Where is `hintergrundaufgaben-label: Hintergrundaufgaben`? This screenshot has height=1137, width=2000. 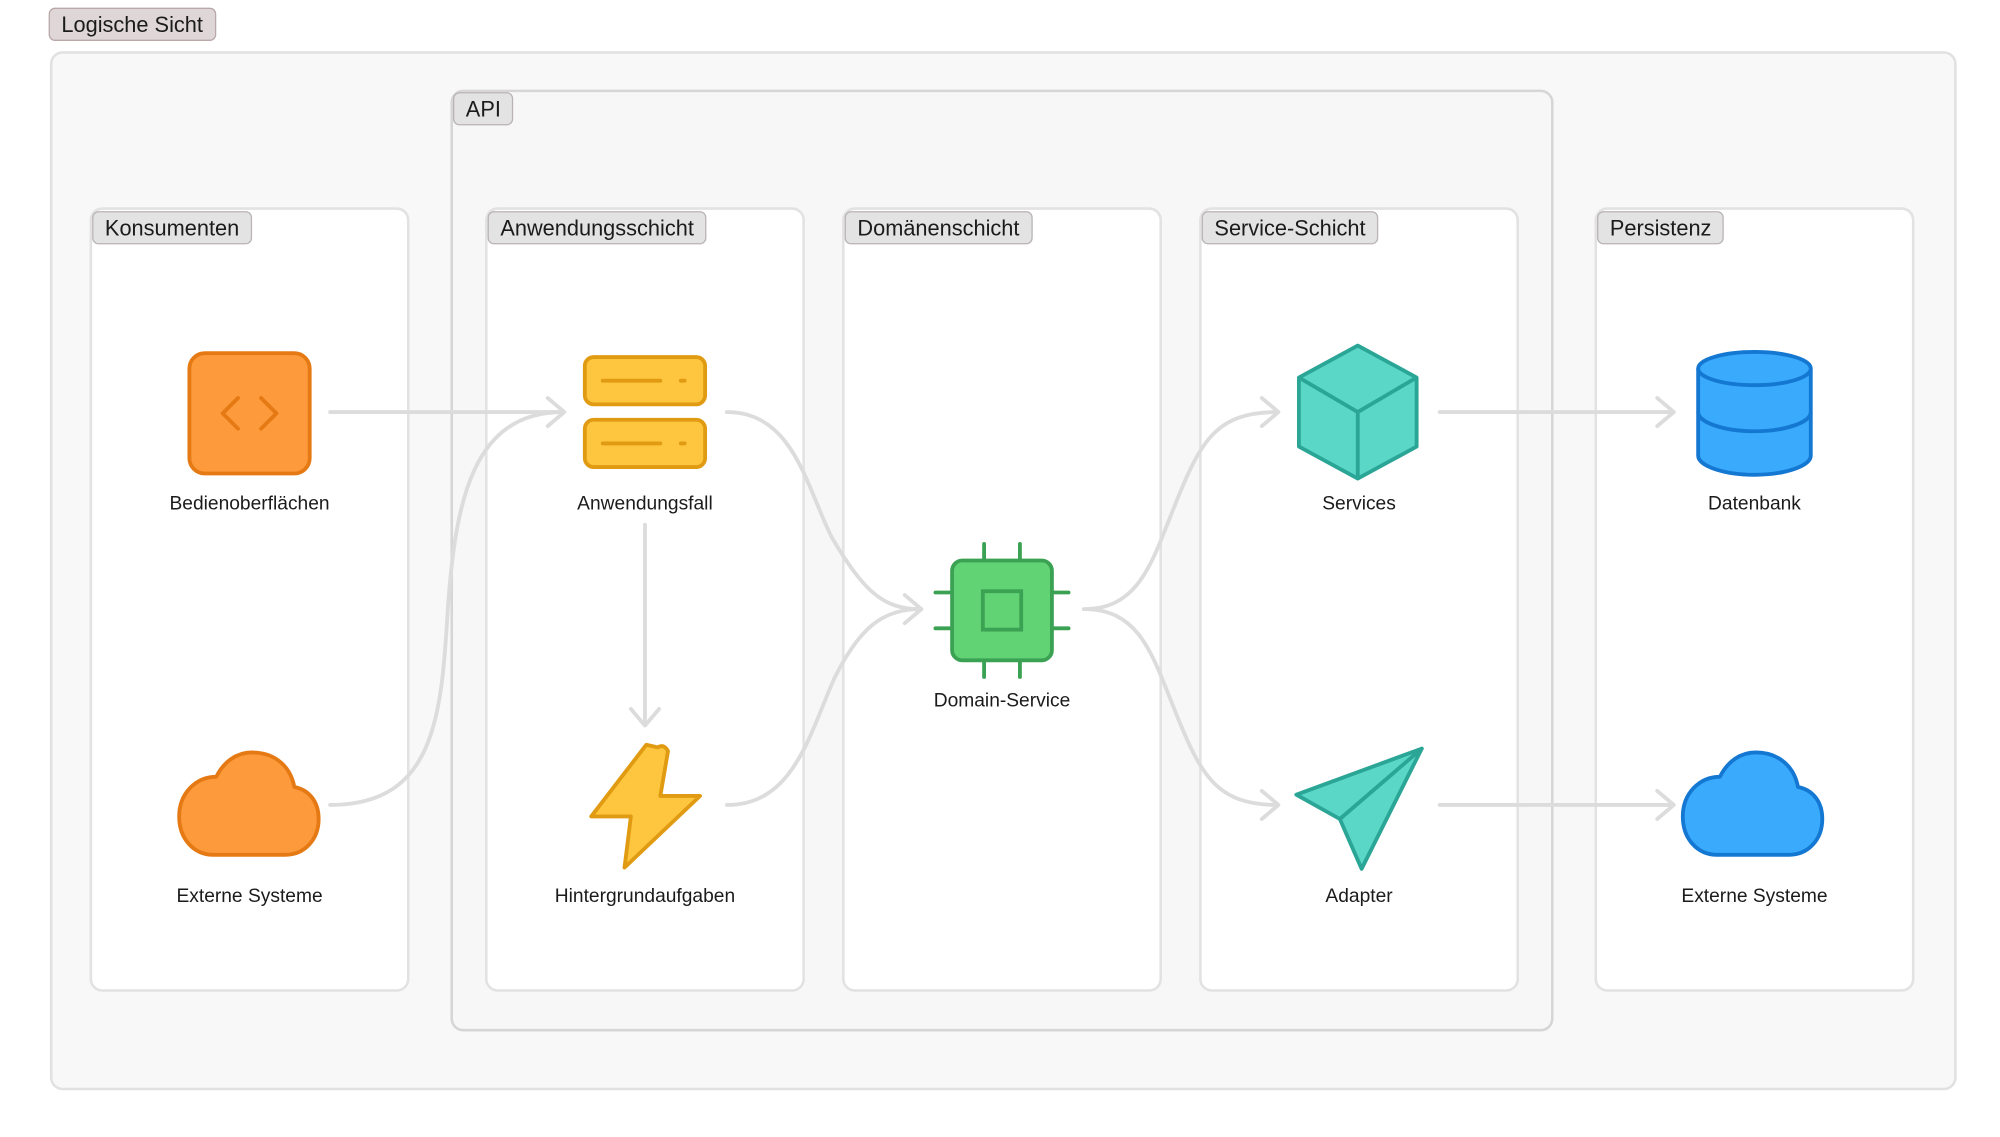 hintergrundaufgaben-label: Hintergrundaufgaben is located at coordinates (645, 896).